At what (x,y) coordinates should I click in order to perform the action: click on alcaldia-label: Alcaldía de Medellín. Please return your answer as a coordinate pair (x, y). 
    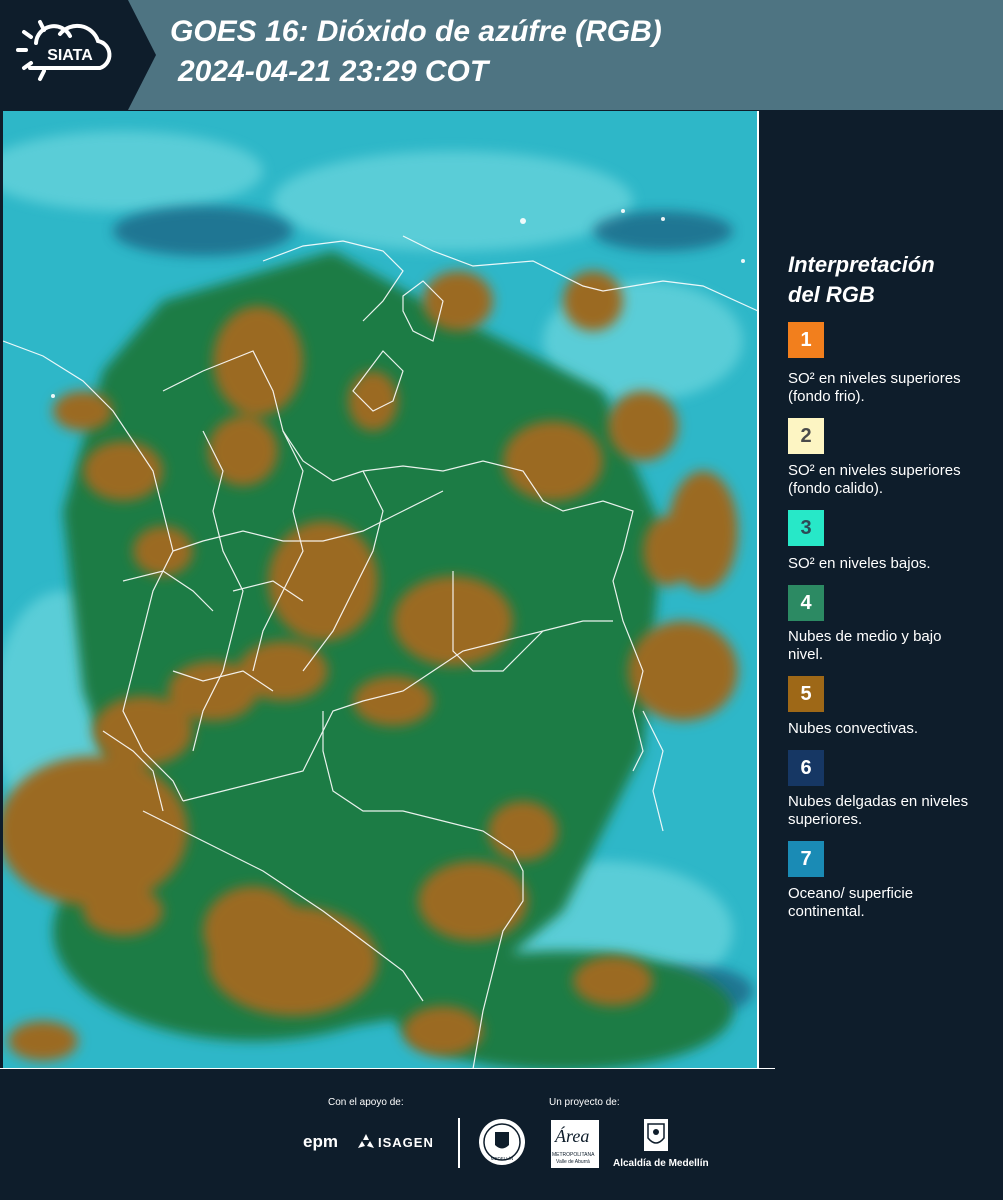
    Looking at the image, I should click on (661, 1163).